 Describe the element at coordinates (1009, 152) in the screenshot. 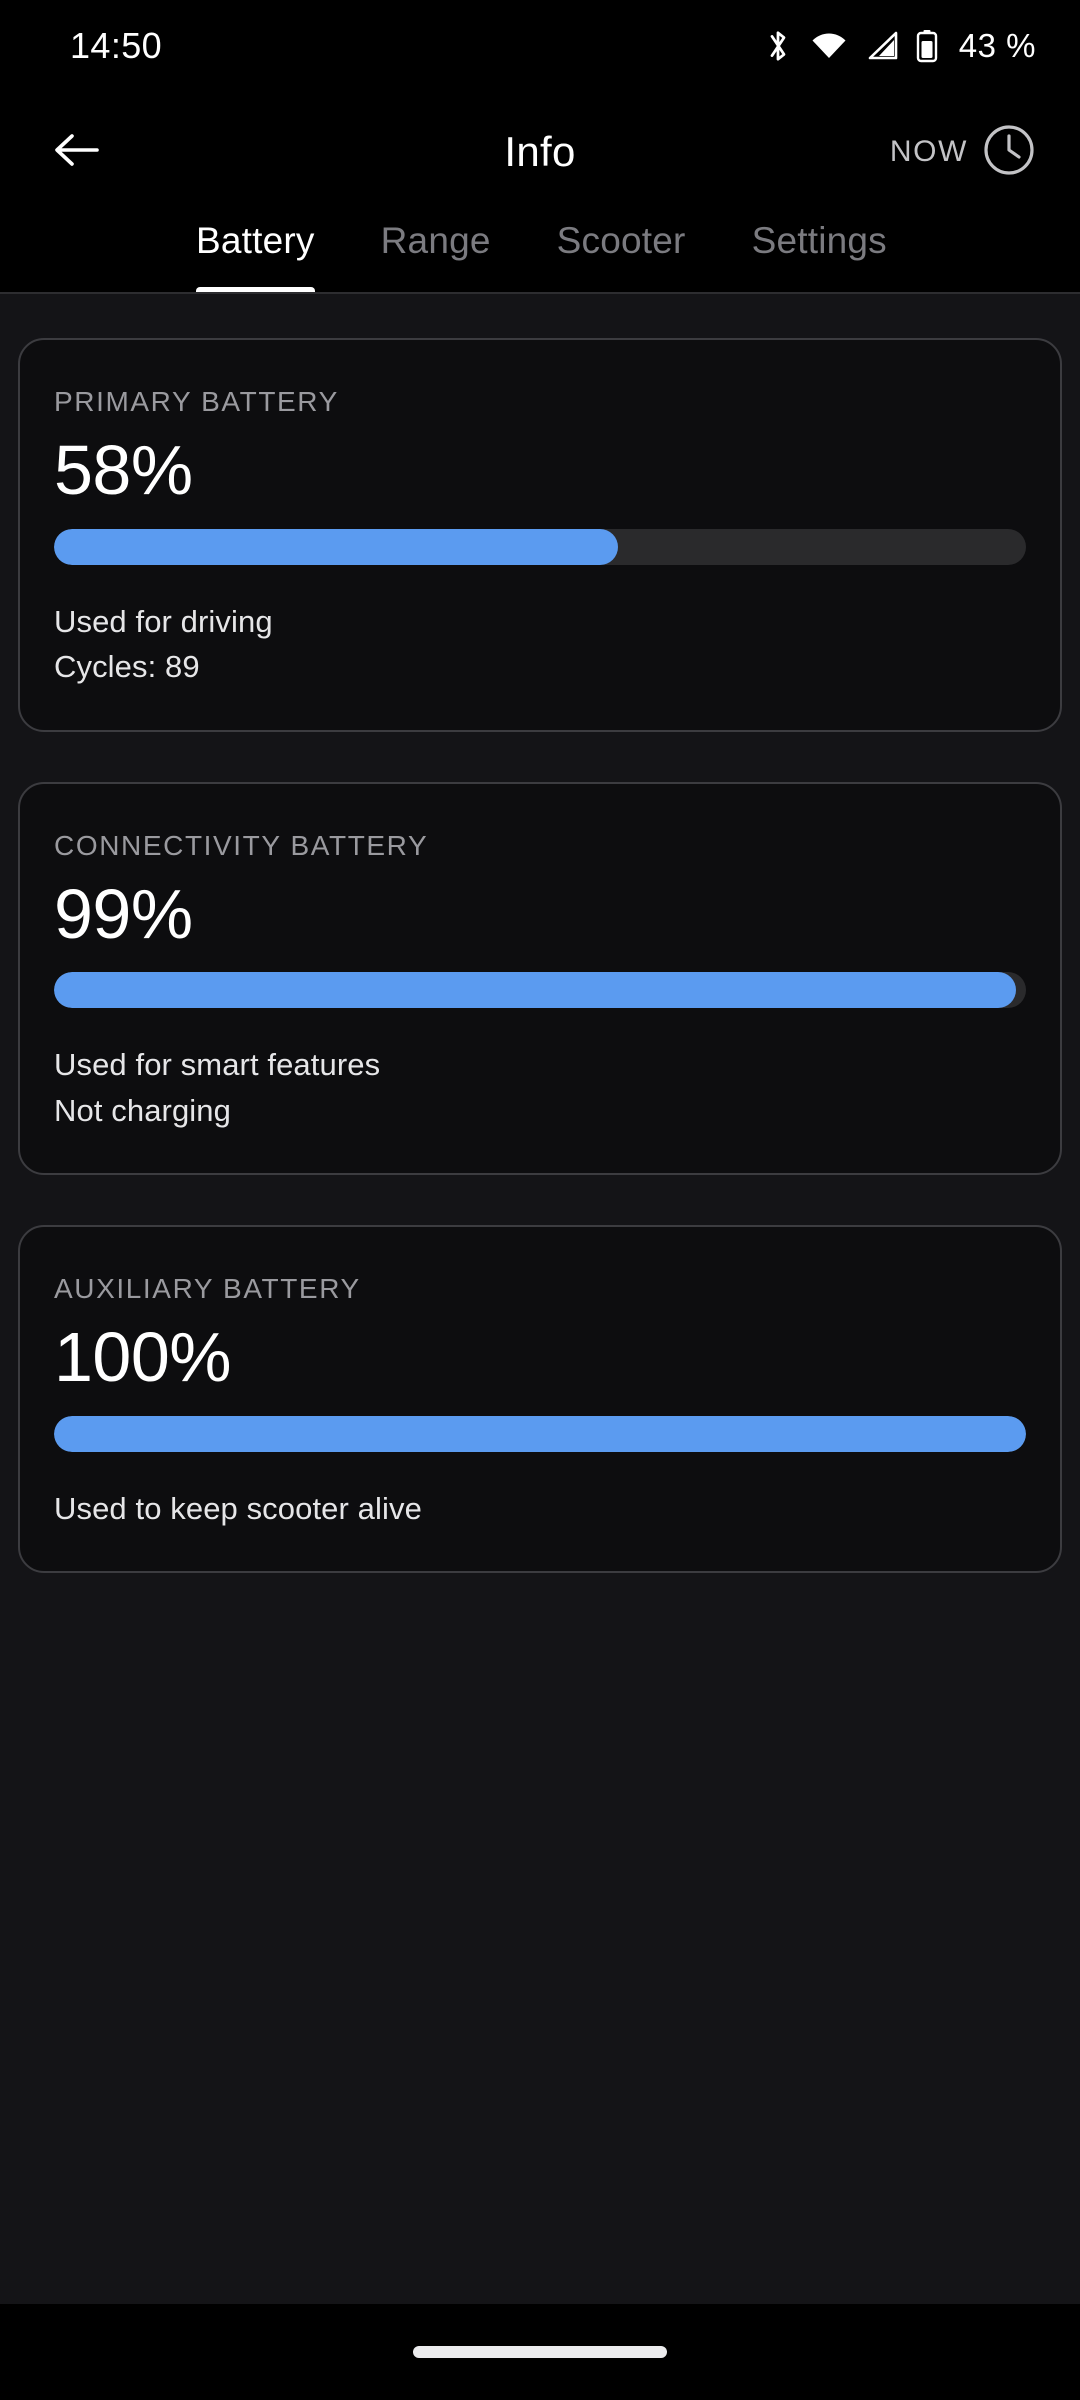

I see `clock-icon` at that location.